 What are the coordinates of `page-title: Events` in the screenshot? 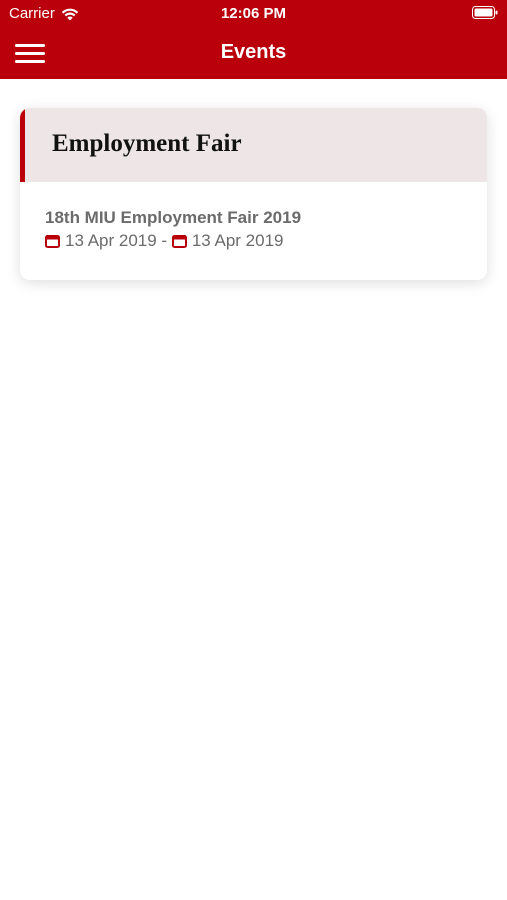 It's located at (253, 52).